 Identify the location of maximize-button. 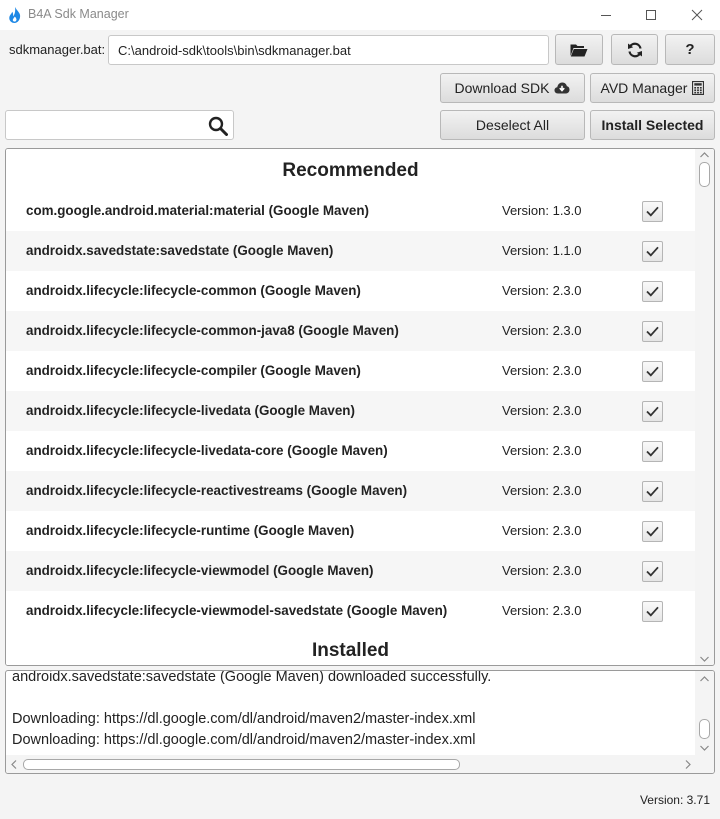
(651, 15).